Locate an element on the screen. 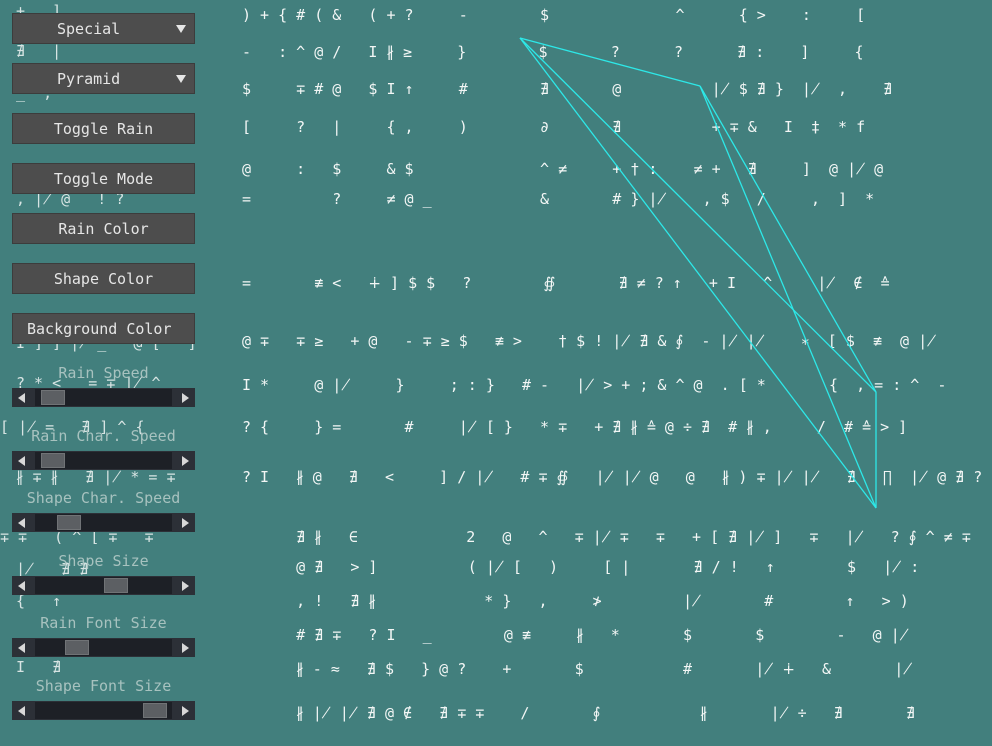 The height and width of the screenshot is (746, 992). slider-shape-size is located at coordinates (103, 585).